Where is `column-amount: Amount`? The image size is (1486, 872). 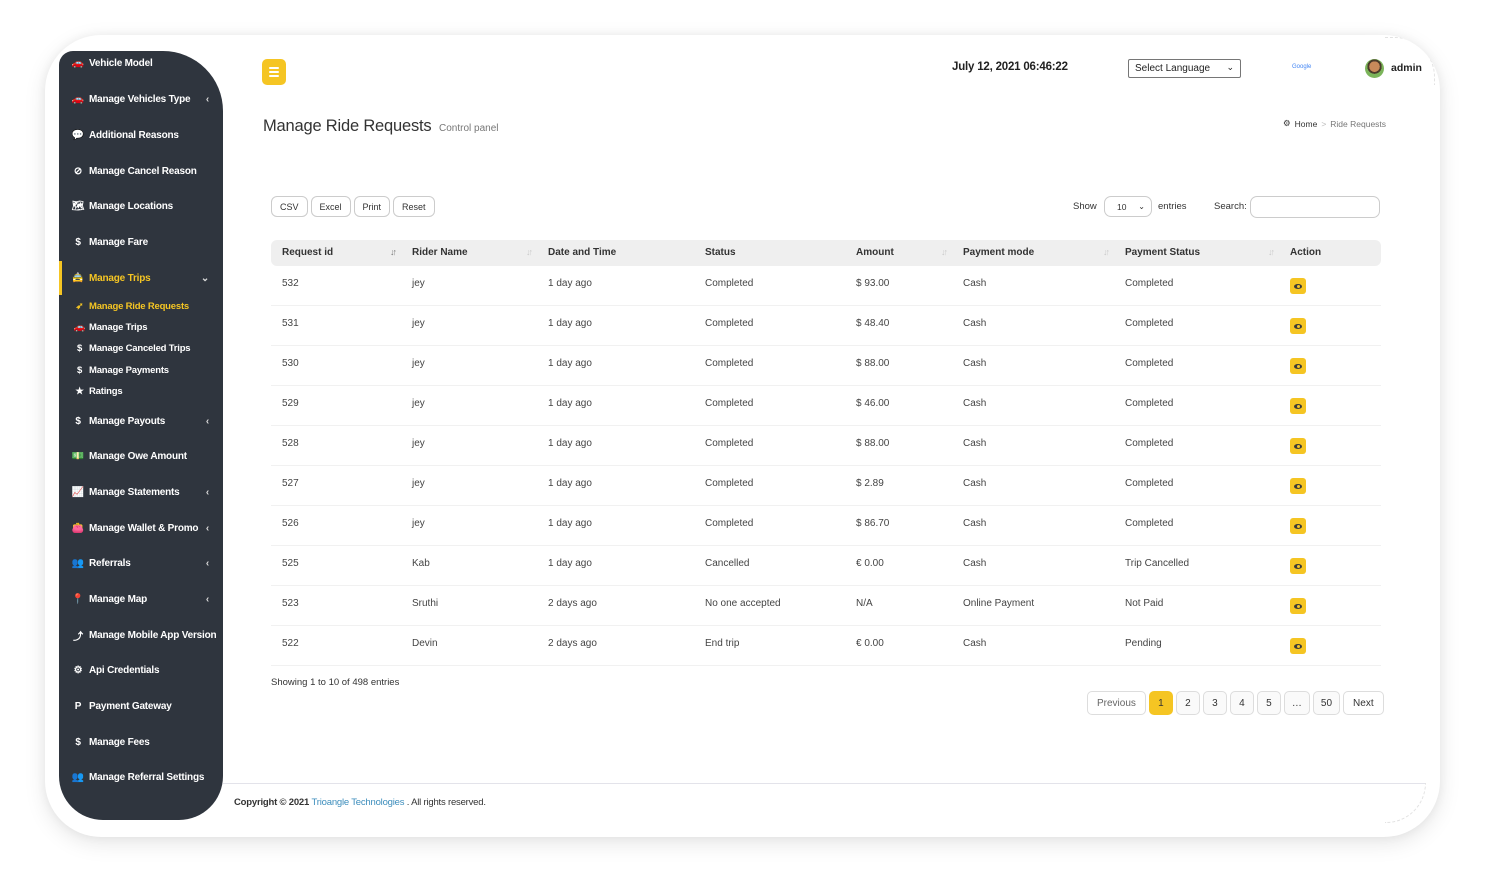 column-amount: Amount is located at coordinates (875, 252).